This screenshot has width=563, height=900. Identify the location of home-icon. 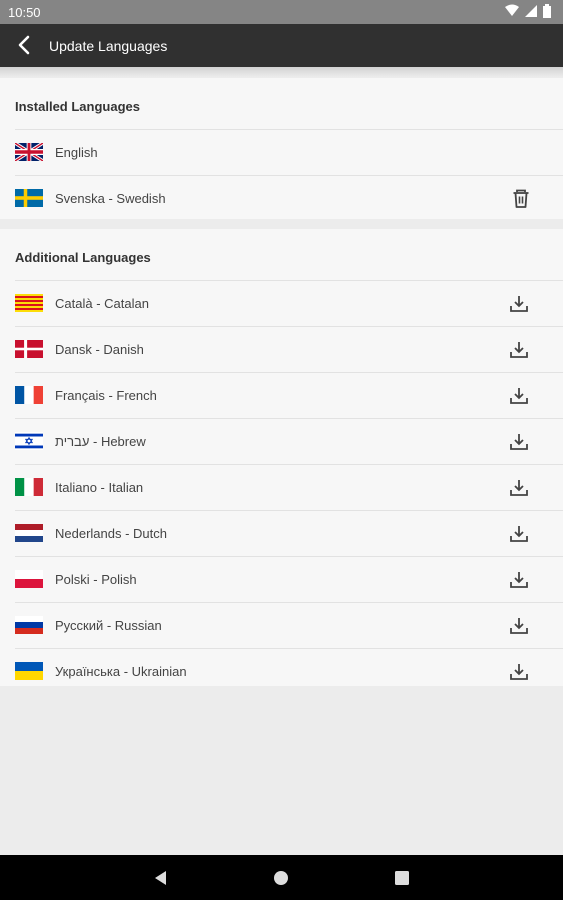
(281, 878).